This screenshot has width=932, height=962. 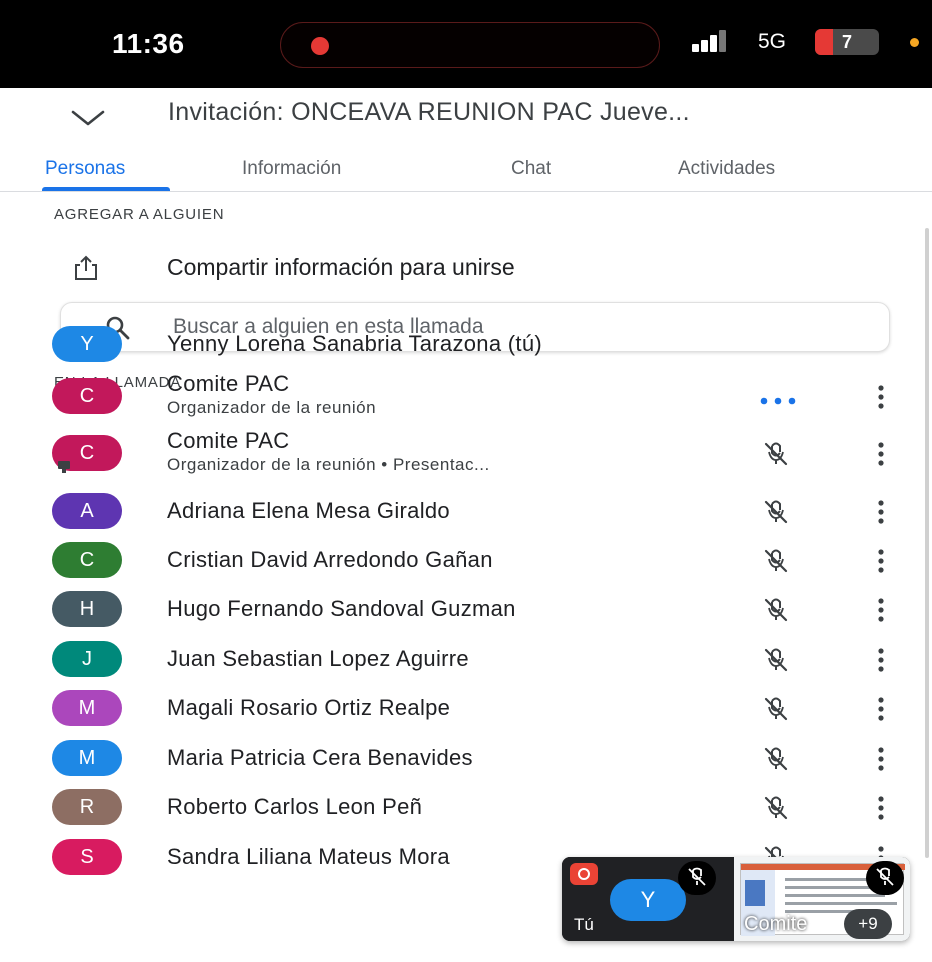 I want to click on participant-name: Magali Rosario Ortiz Realpe, so click(x=309, y=707).